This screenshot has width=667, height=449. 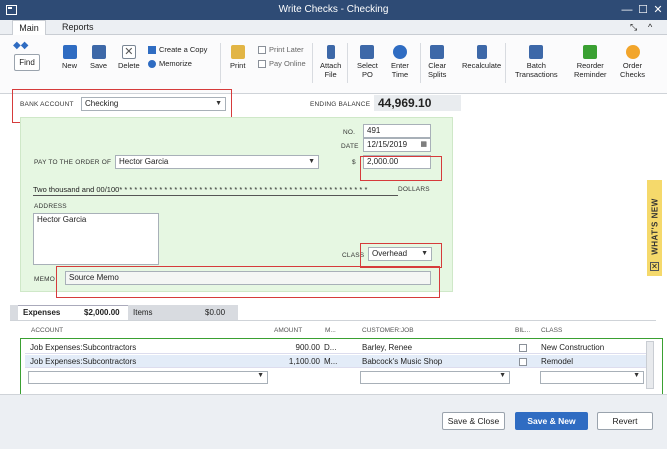 I want to click on check-number-label: NO., so click(x=349, y=132).